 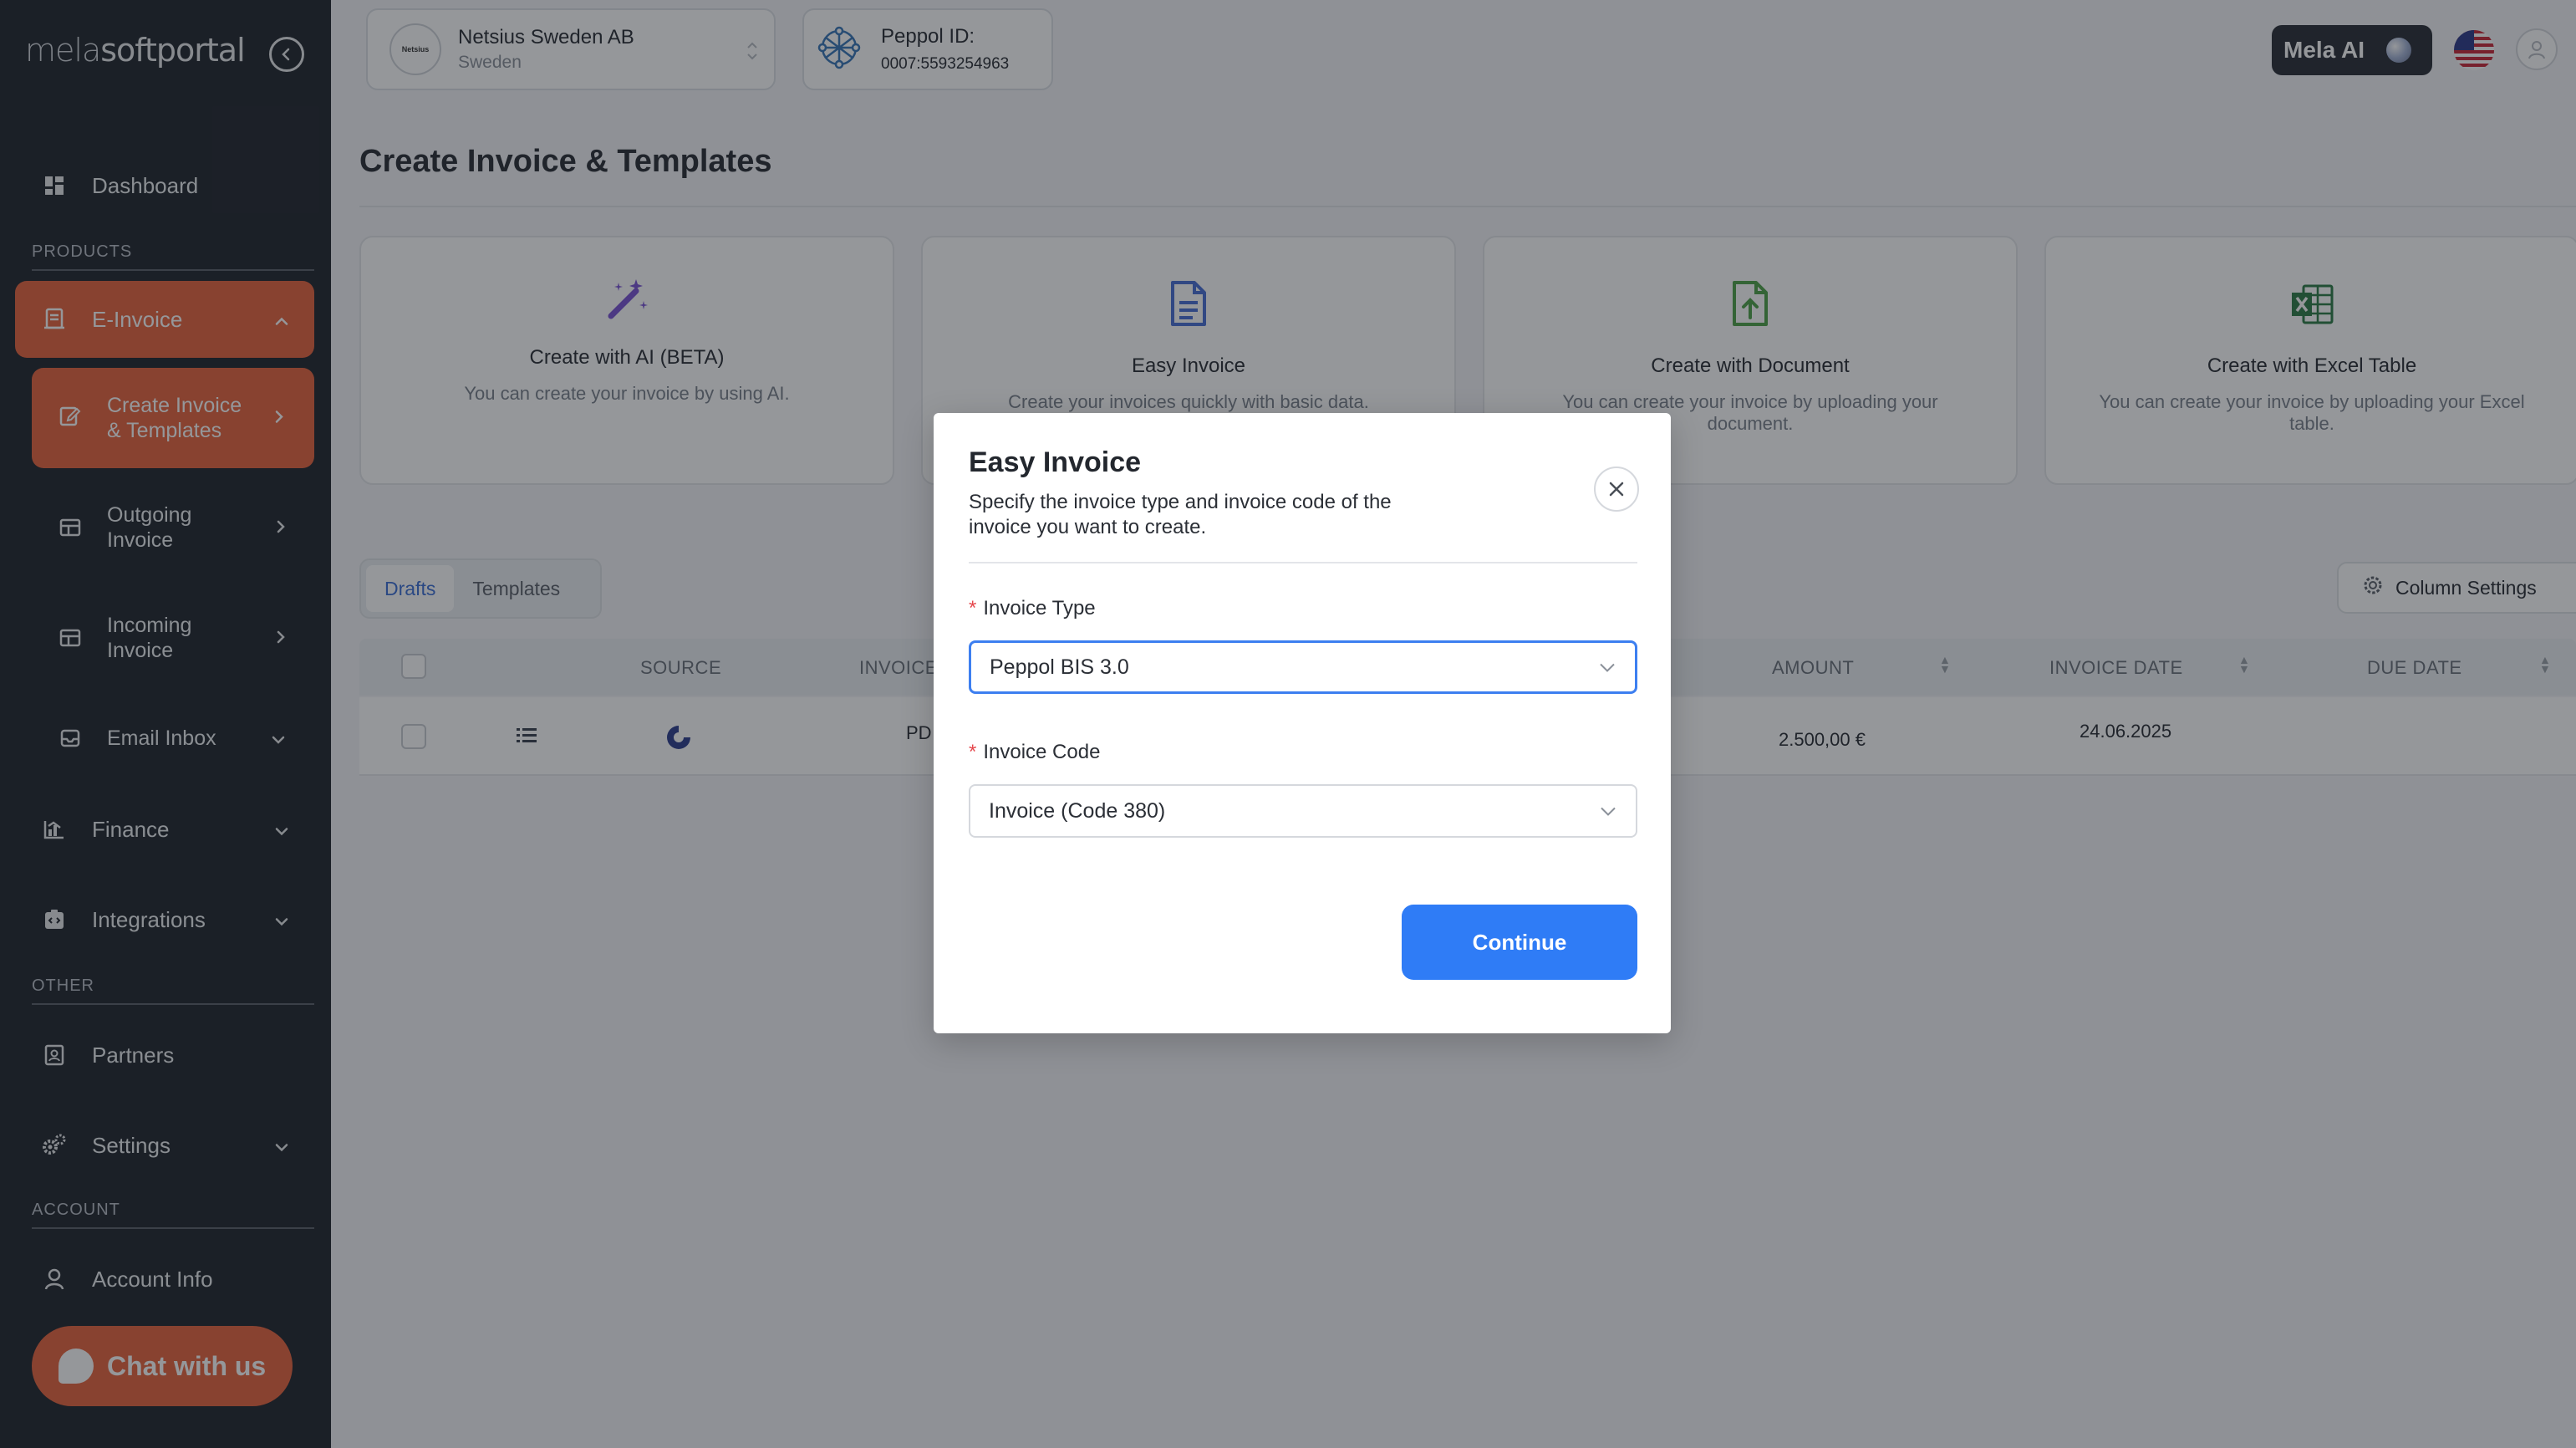 I want to click on modal-divider, so click(x=1303, y=562).